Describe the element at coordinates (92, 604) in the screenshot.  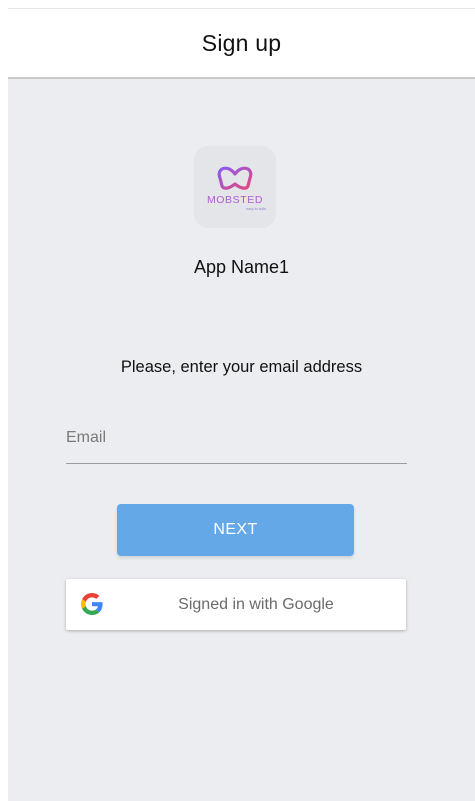
I see `google-g-icon` at that location.